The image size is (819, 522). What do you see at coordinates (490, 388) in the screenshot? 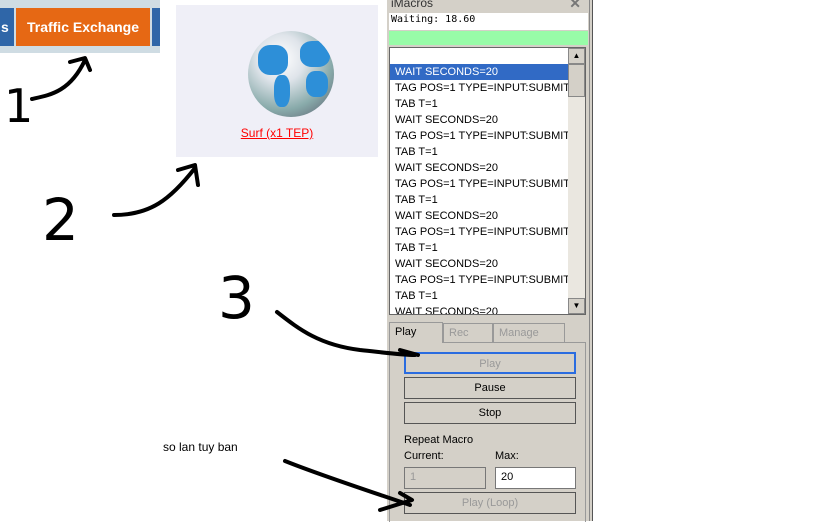
I see `pause-button: Pause` at bounding box center [490, 388].